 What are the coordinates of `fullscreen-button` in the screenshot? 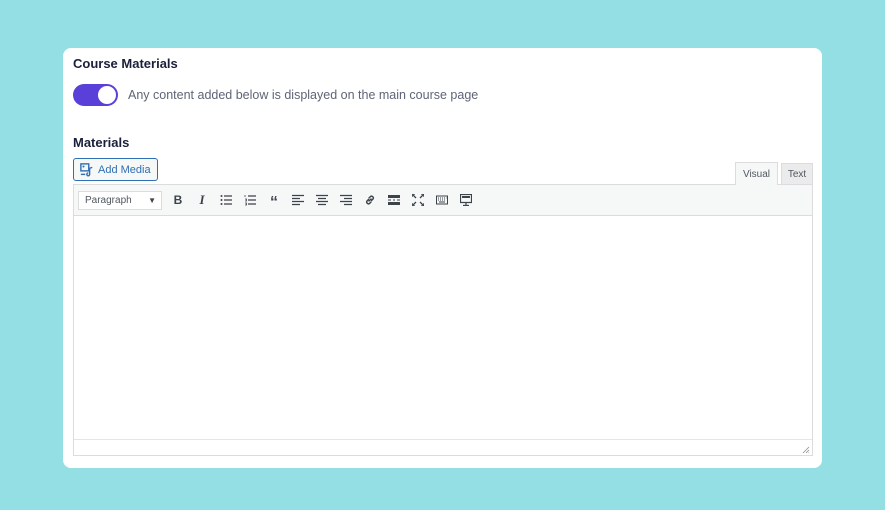 It's located at (418, 200).